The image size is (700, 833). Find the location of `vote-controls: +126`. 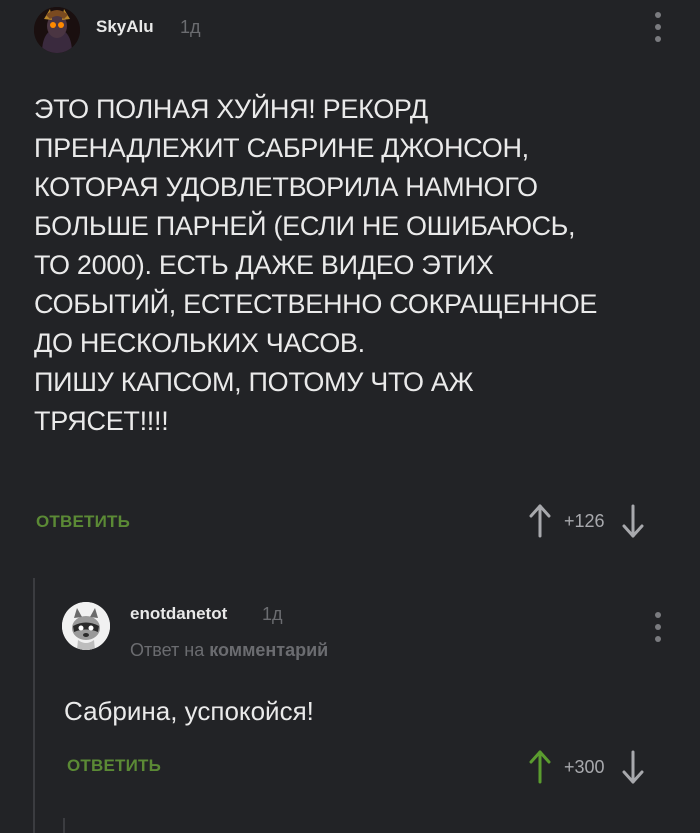

vote-controls: +126 is located at coordinates (586, 521).